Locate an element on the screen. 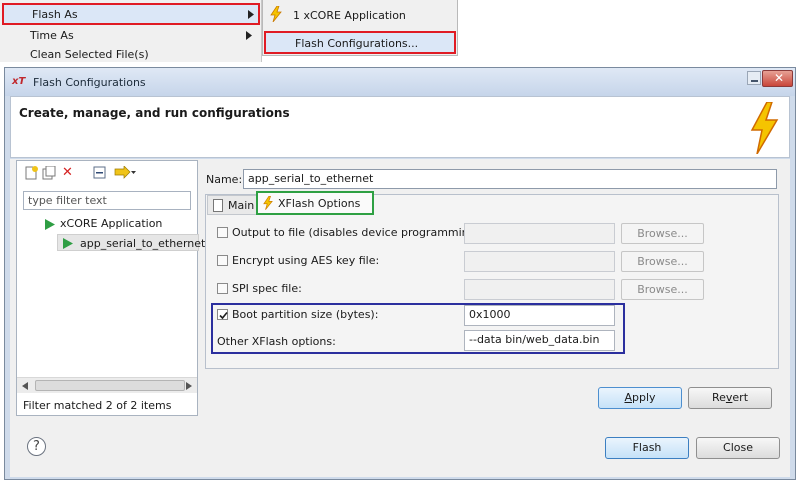  apply-button: Apply is located at coordinates (640, 398).